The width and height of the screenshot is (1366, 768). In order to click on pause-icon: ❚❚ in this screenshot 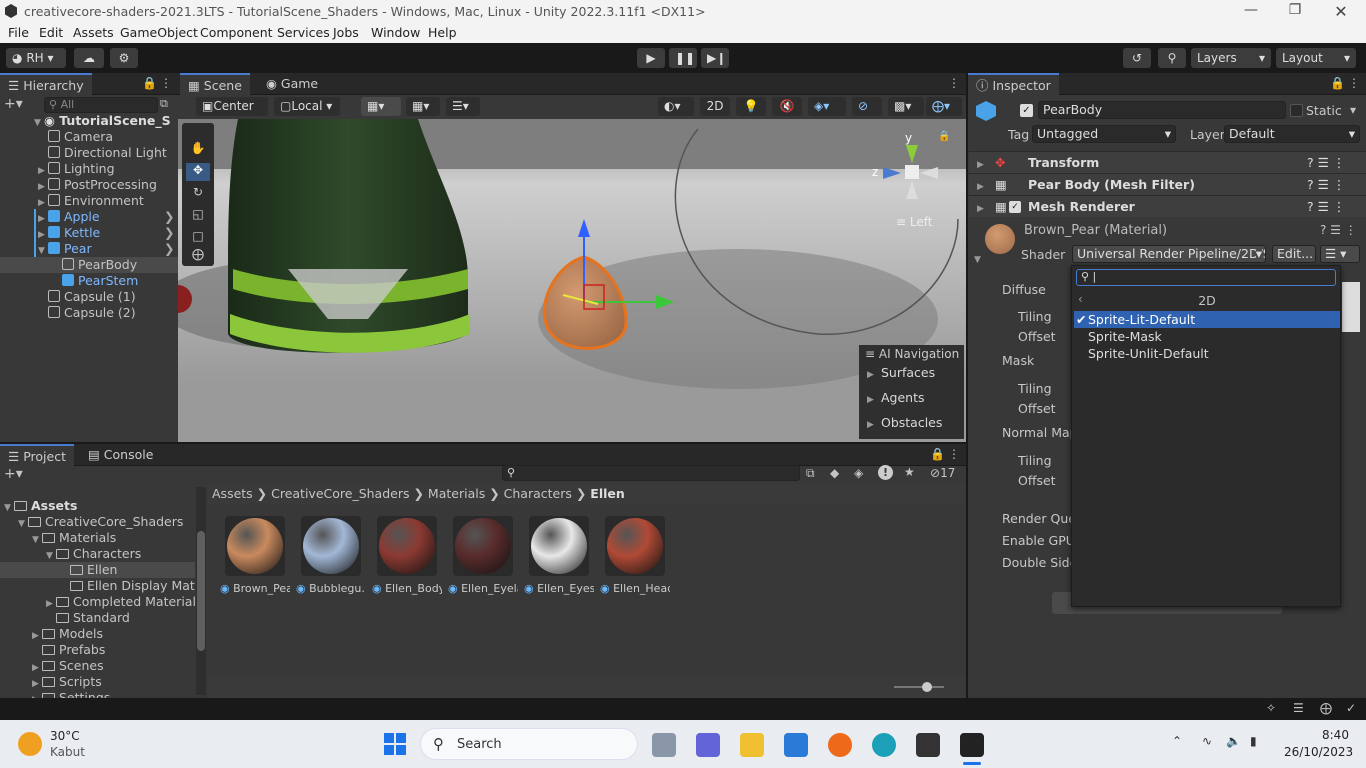, I will do `click(683, 58)`.